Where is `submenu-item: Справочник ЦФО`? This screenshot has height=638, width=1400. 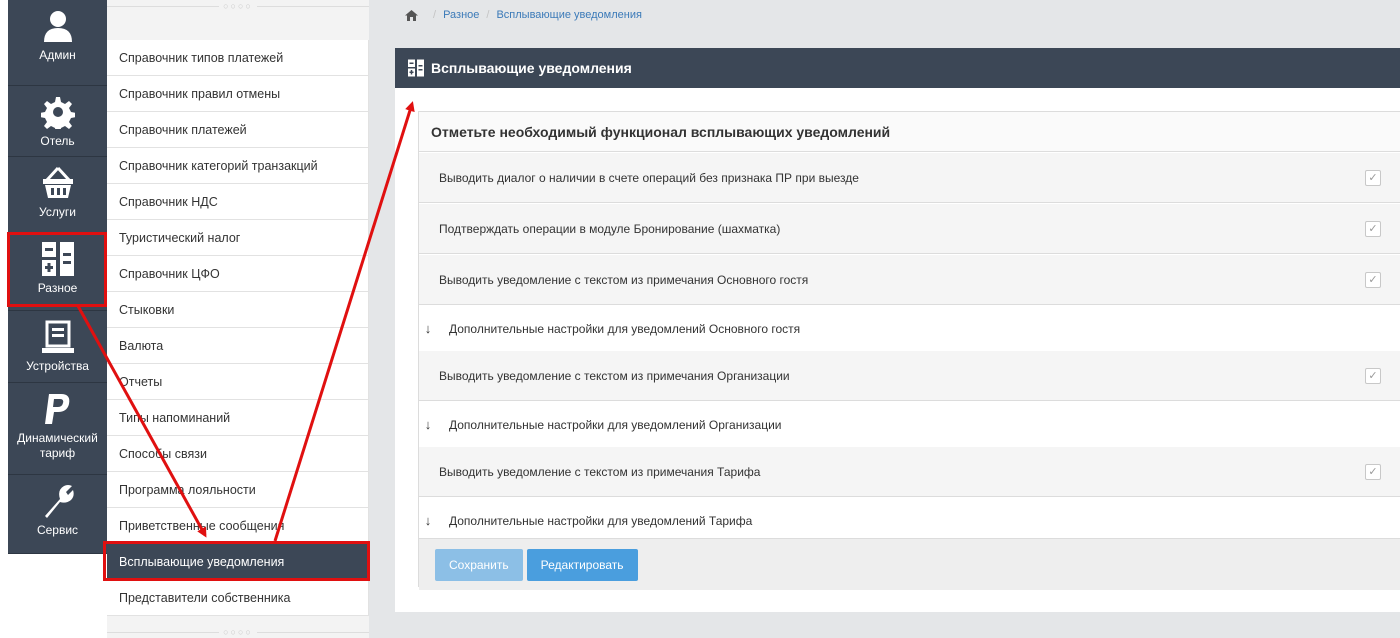
submenu-item: Справочник ЦФО is located at coordinates (238, 274).